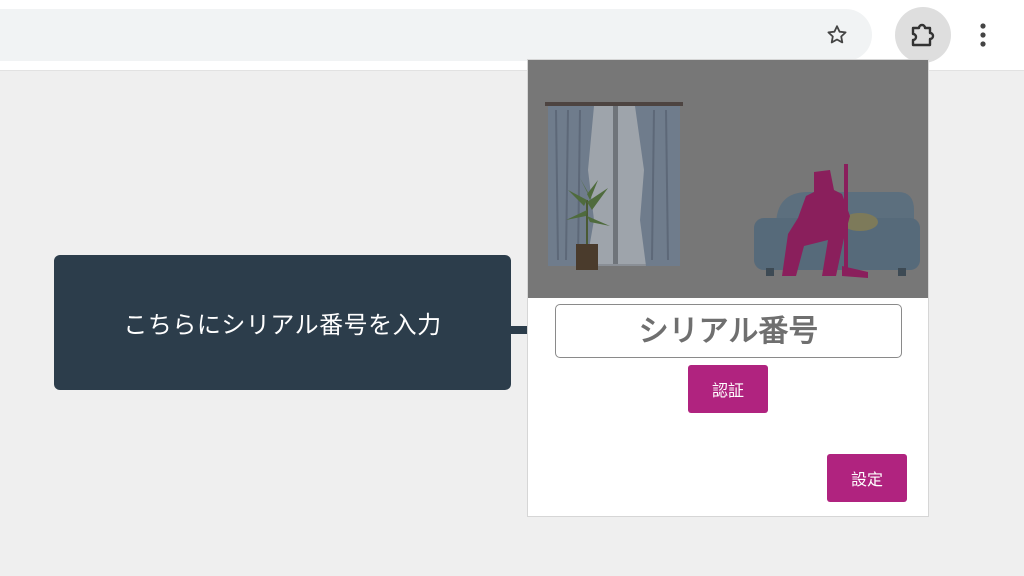 The image size is (1024, 576). I want to click on bookmark-button, so click(837, 35).